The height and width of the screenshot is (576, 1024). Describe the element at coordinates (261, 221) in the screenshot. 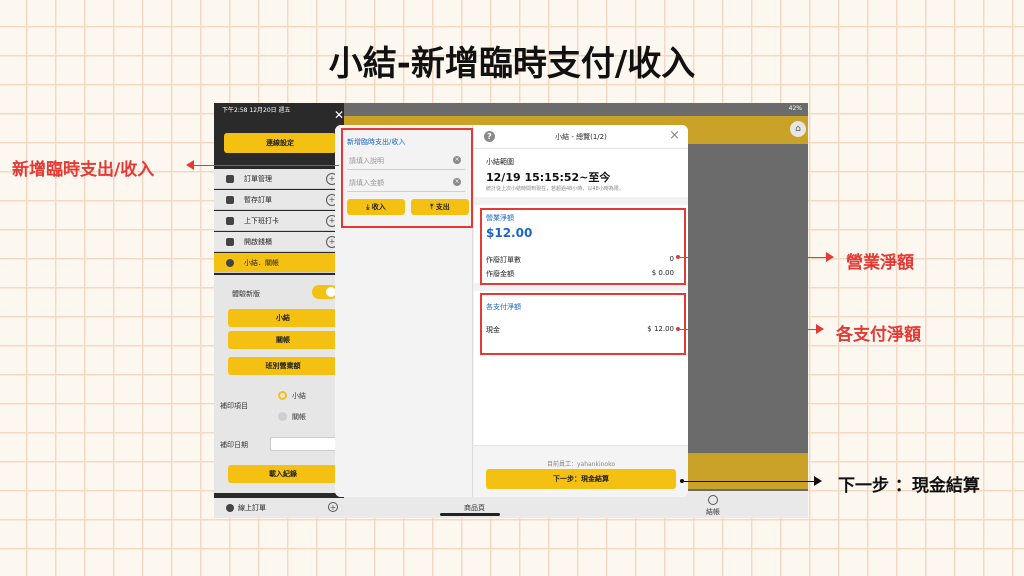

I see `sidebar-item-label: 上下班打卡` at that location.